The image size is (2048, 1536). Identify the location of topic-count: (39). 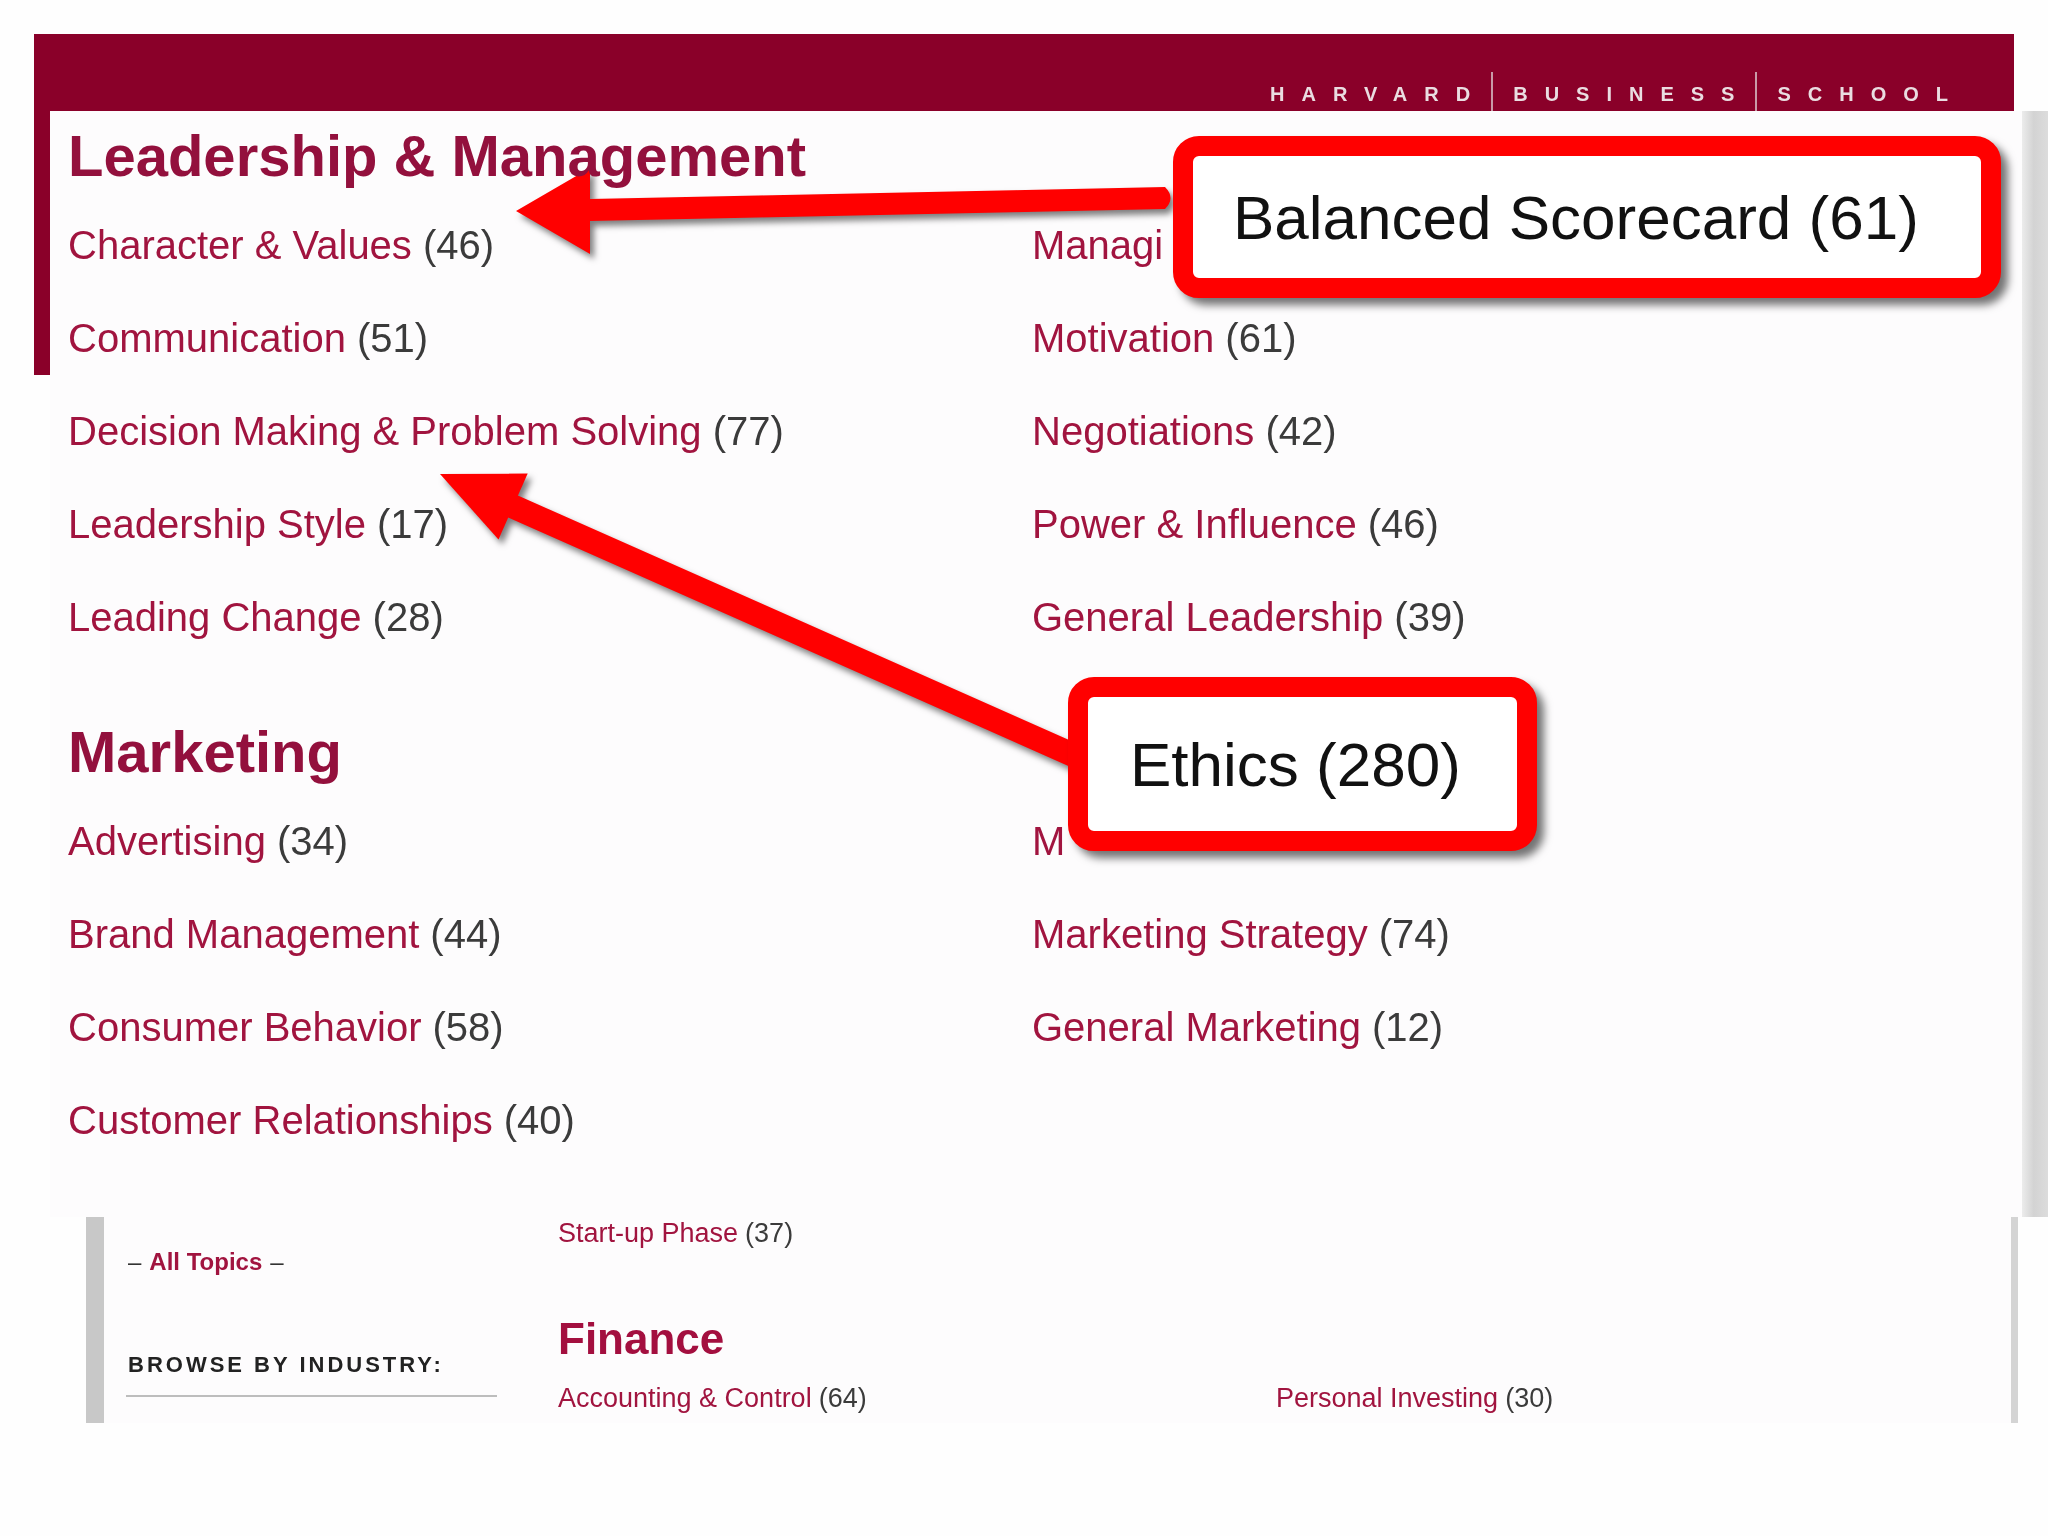
(1430, 616).